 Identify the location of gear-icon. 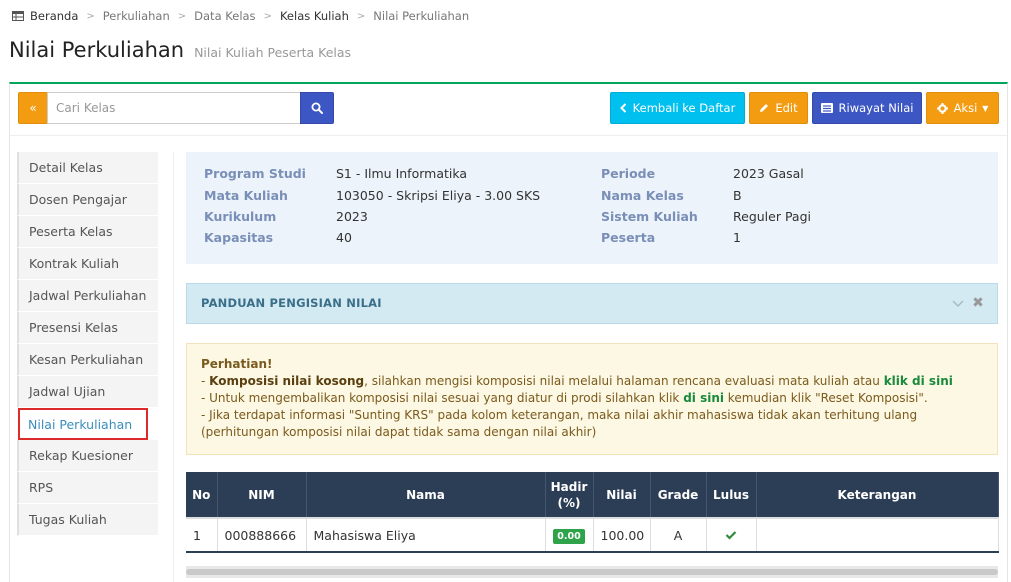
(942, 108).